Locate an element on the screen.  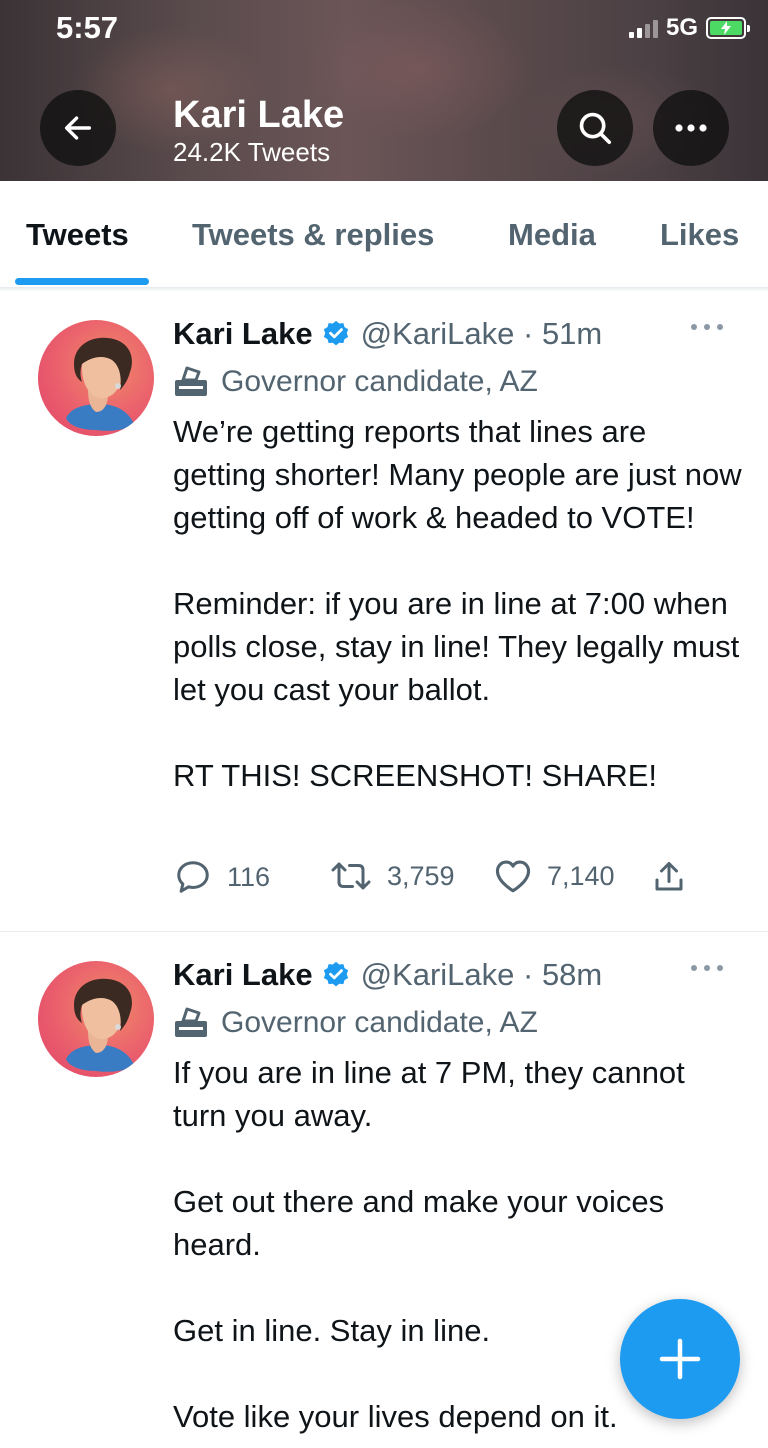
share-button is located at coordinates (669, 877).